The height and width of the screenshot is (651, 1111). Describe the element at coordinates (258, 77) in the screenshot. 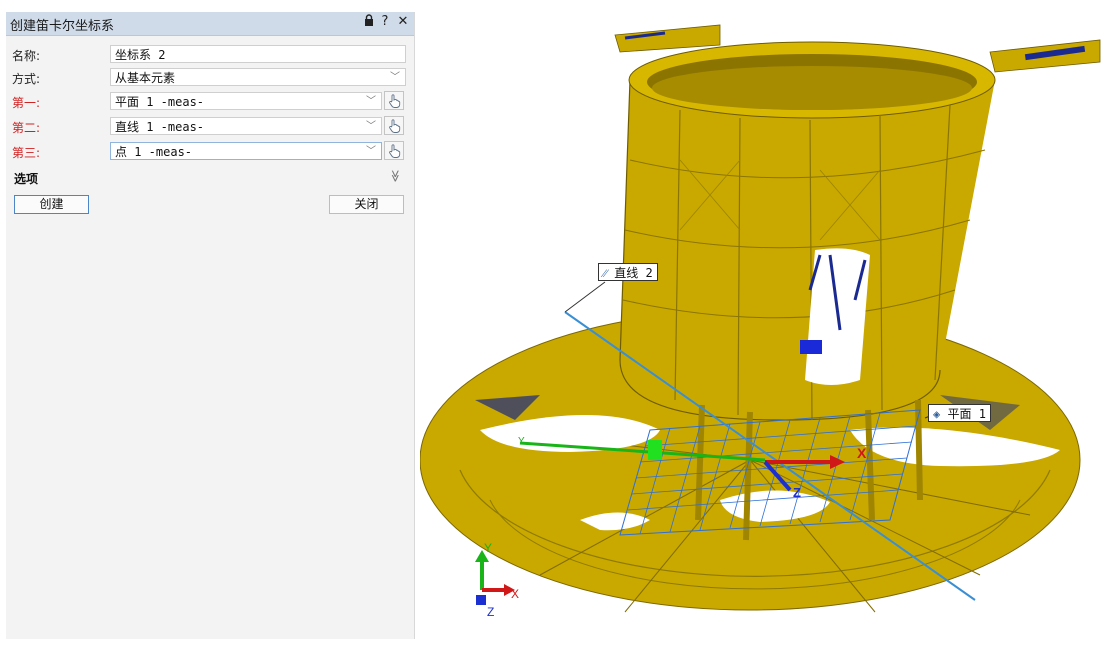

I see `method-select: 从基本元素 ﹀` at that location.